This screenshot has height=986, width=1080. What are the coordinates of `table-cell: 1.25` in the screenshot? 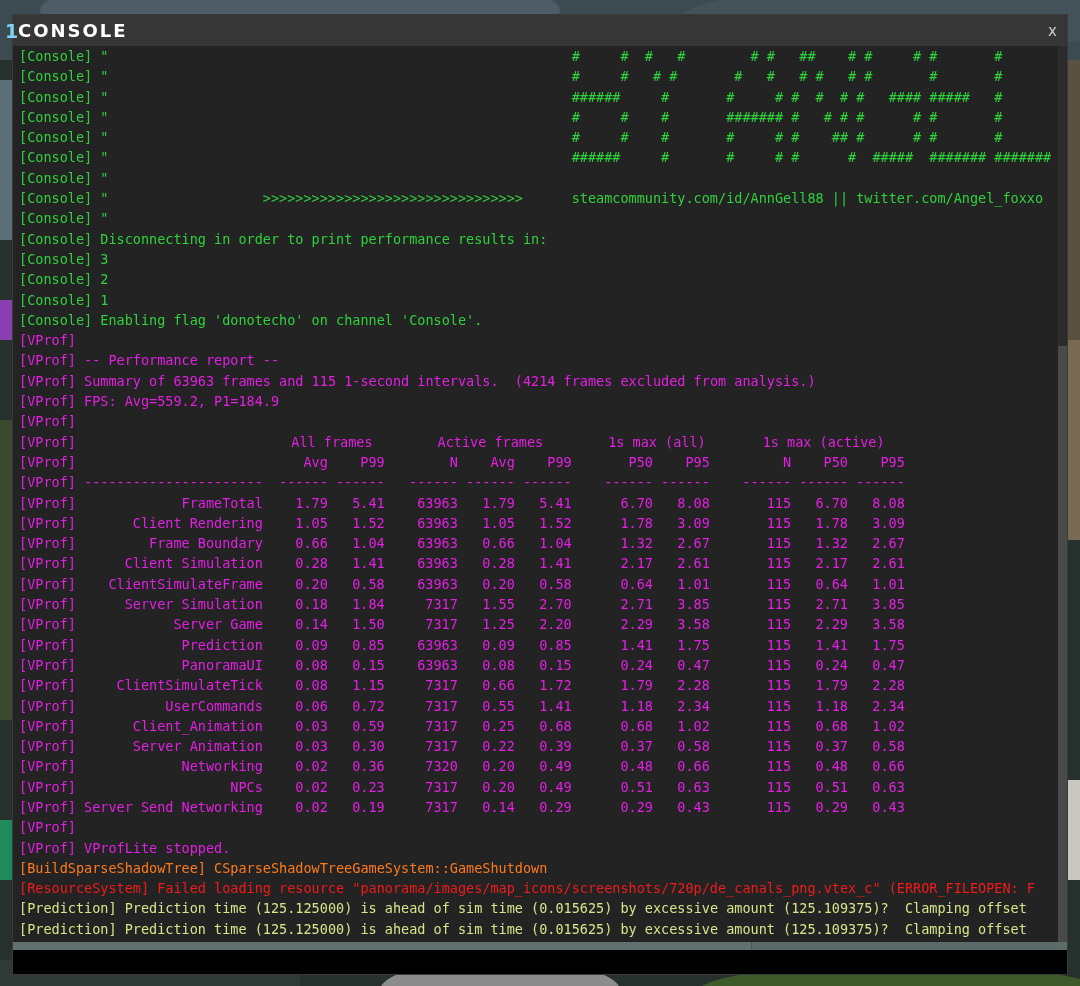 It's located at (498, 624).